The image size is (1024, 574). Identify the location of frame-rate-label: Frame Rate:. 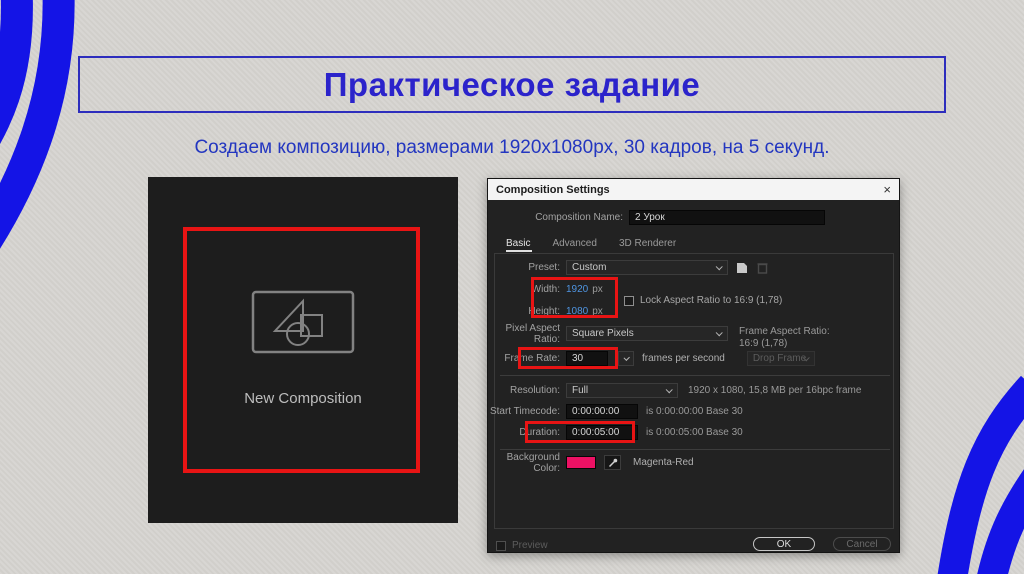
(532, 358).